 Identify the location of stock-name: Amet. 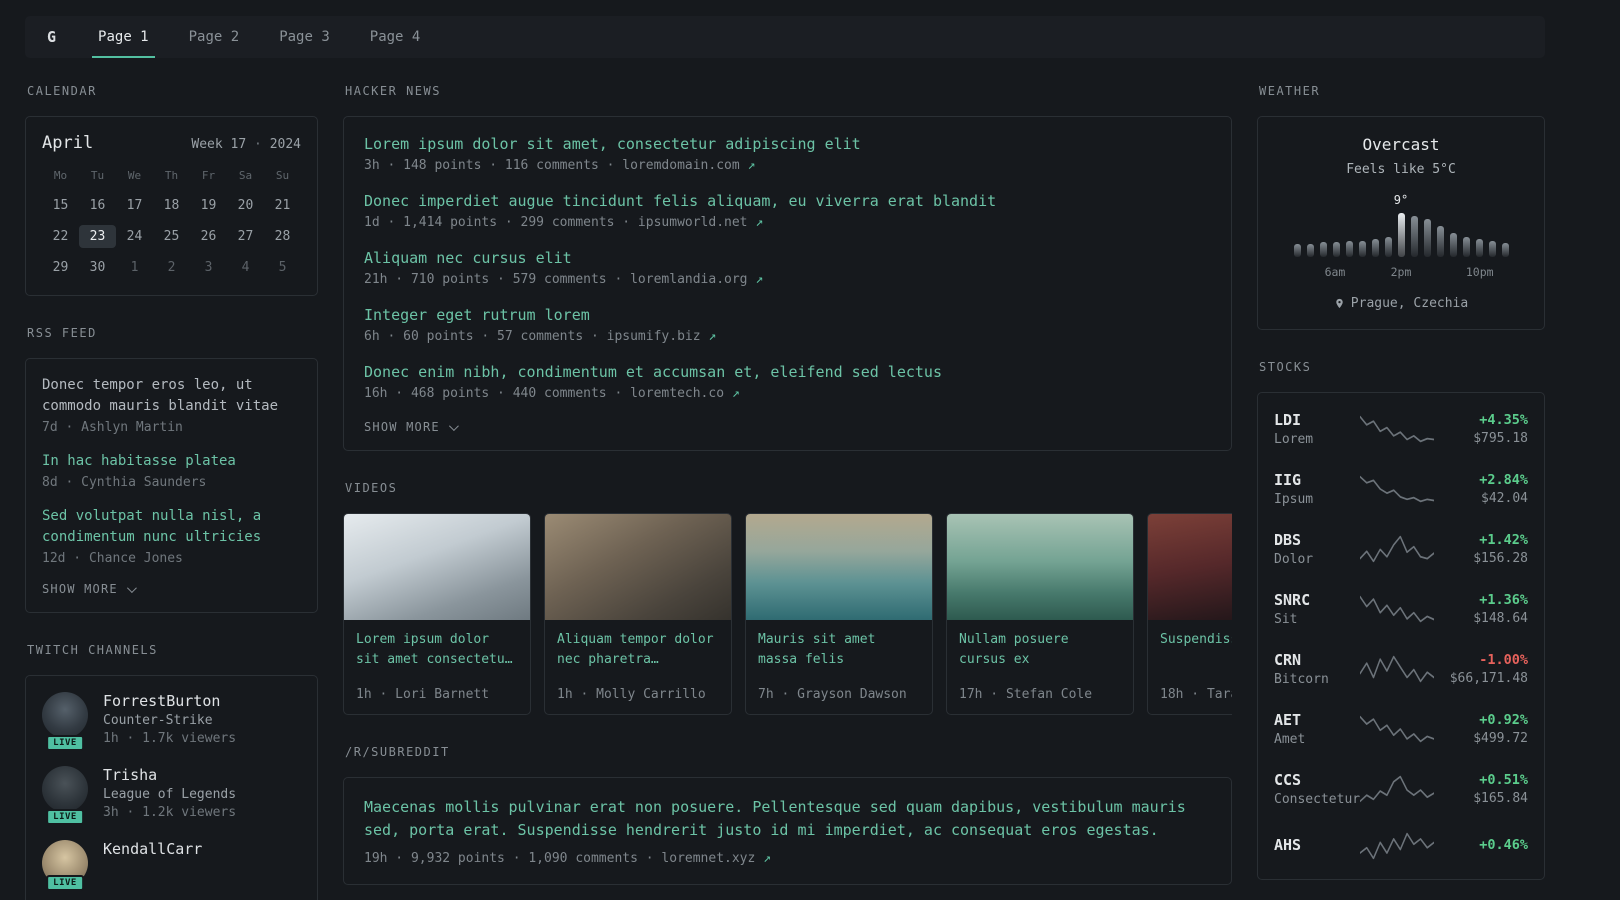
(1290, 739).